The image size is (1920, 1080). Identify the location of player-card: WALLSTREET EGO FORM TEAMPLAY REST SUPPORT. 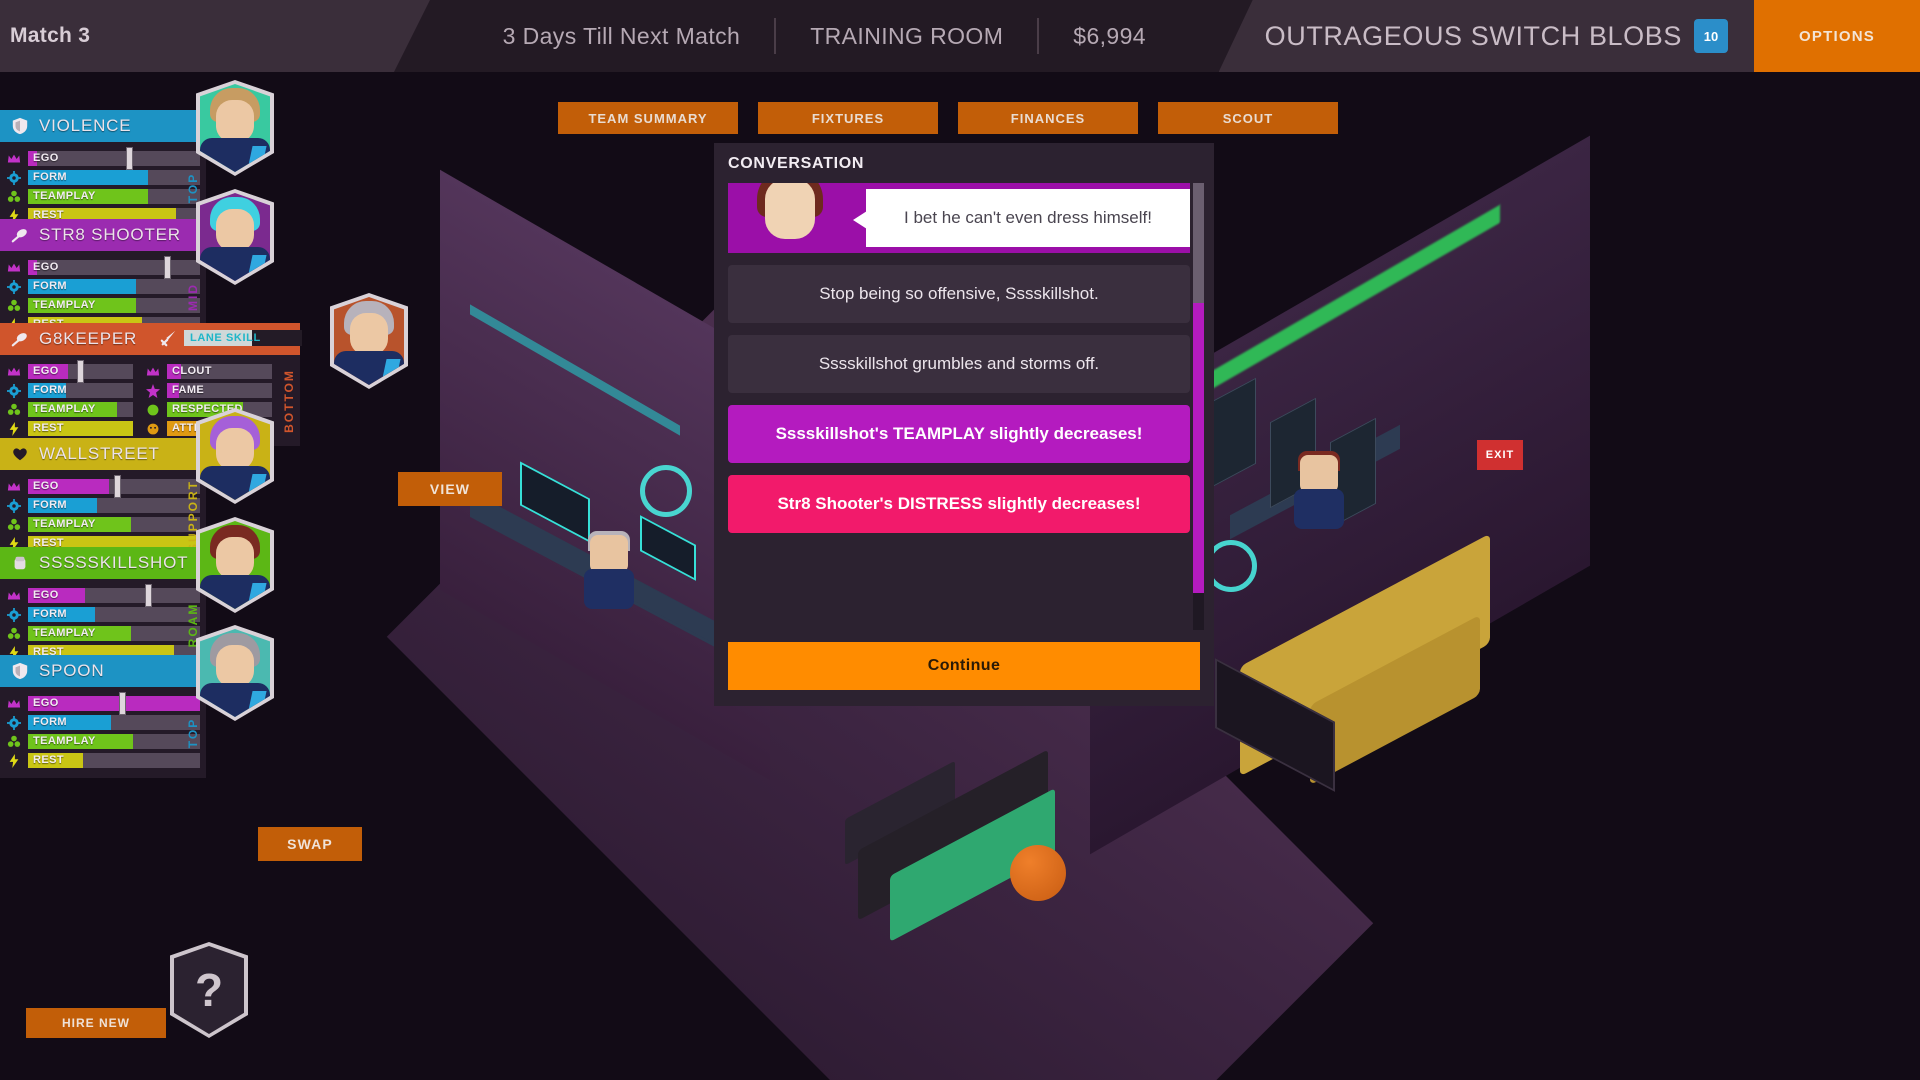
(137, 484).